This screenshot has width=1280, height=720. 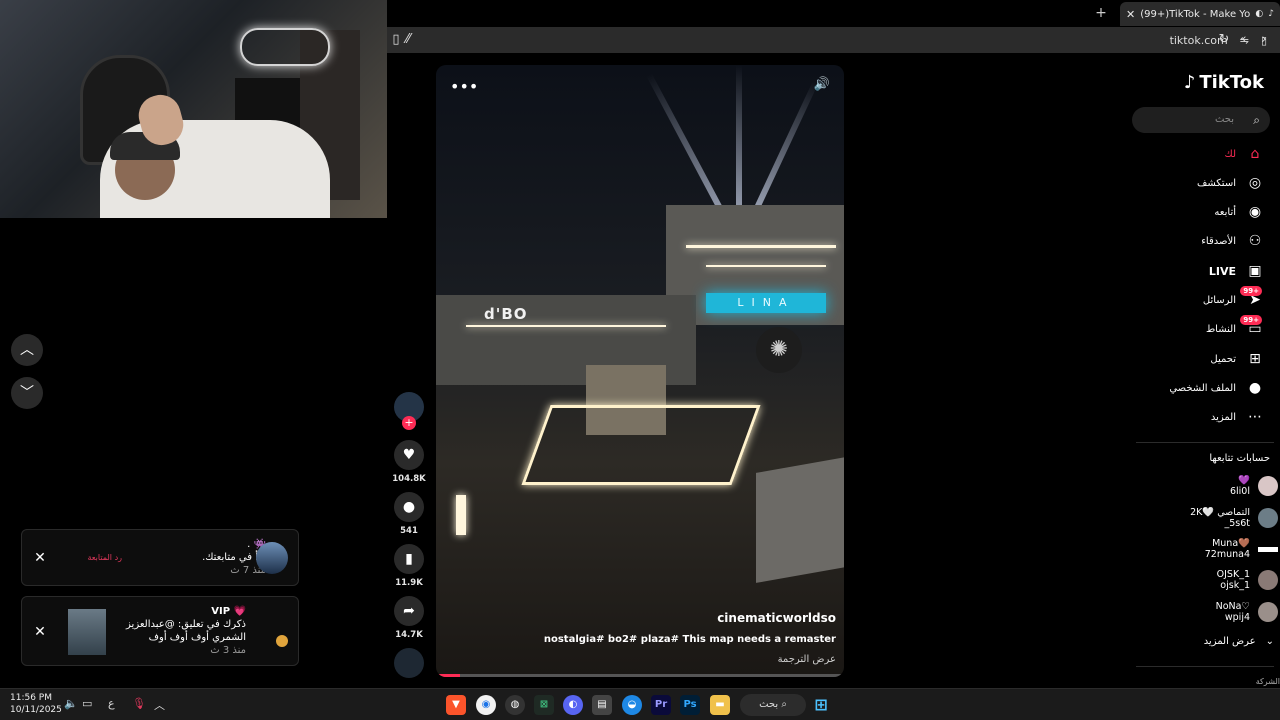 What do you see at coordinates (640, 675) in the screenshot?
I see `video-progress-bar` at bounding box center [640, 675].